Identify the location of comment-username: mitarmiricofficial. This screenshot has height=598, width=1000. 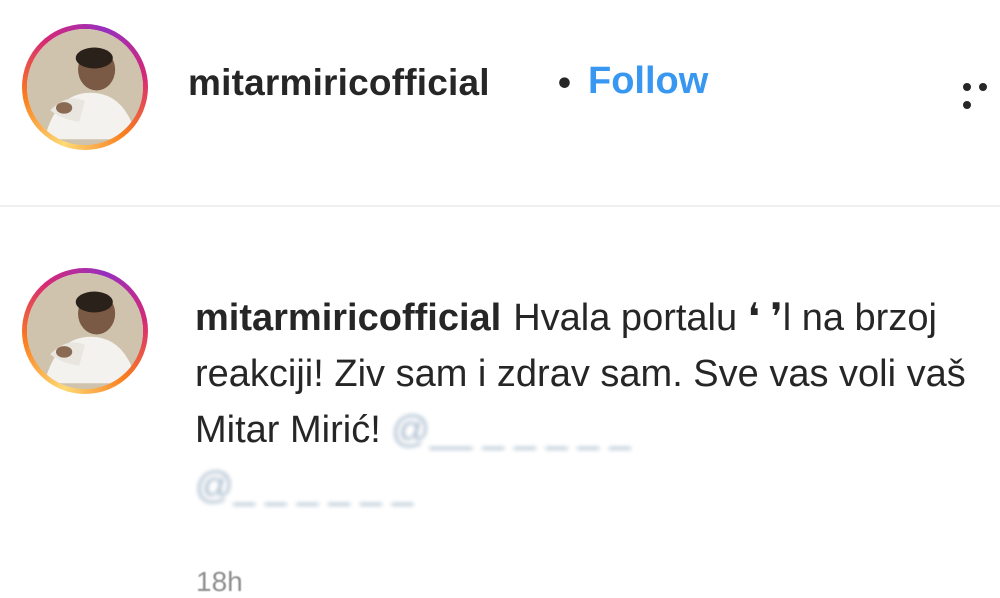
(348, 318).